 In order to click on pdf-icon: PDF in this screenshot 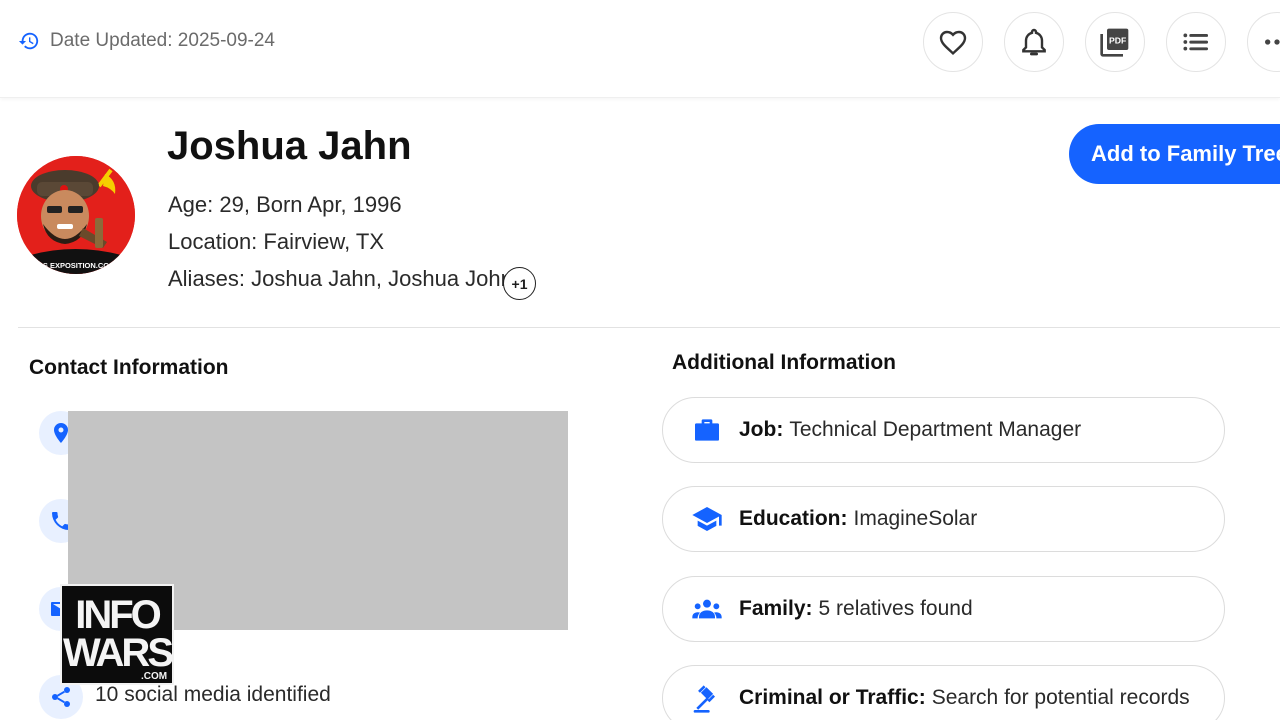, I will do `click(1114, 42)`.